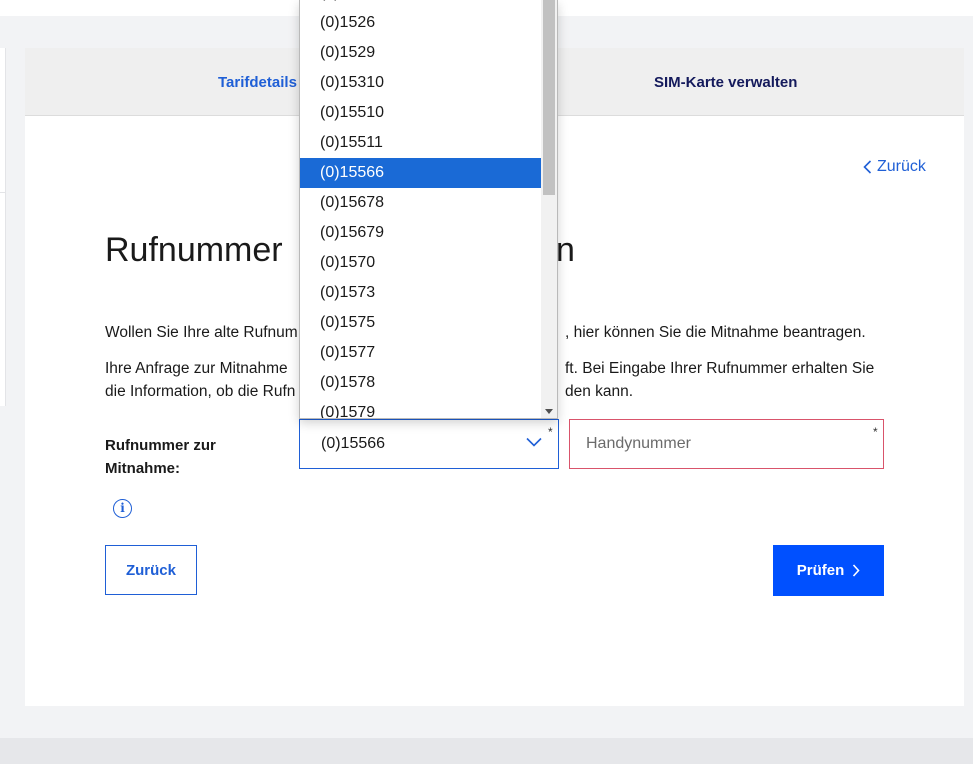  What do you see at coordinates (421, 323) in the screenshot?
I see `dropdown-option: (0)1575` at bounding box center [421, 323].